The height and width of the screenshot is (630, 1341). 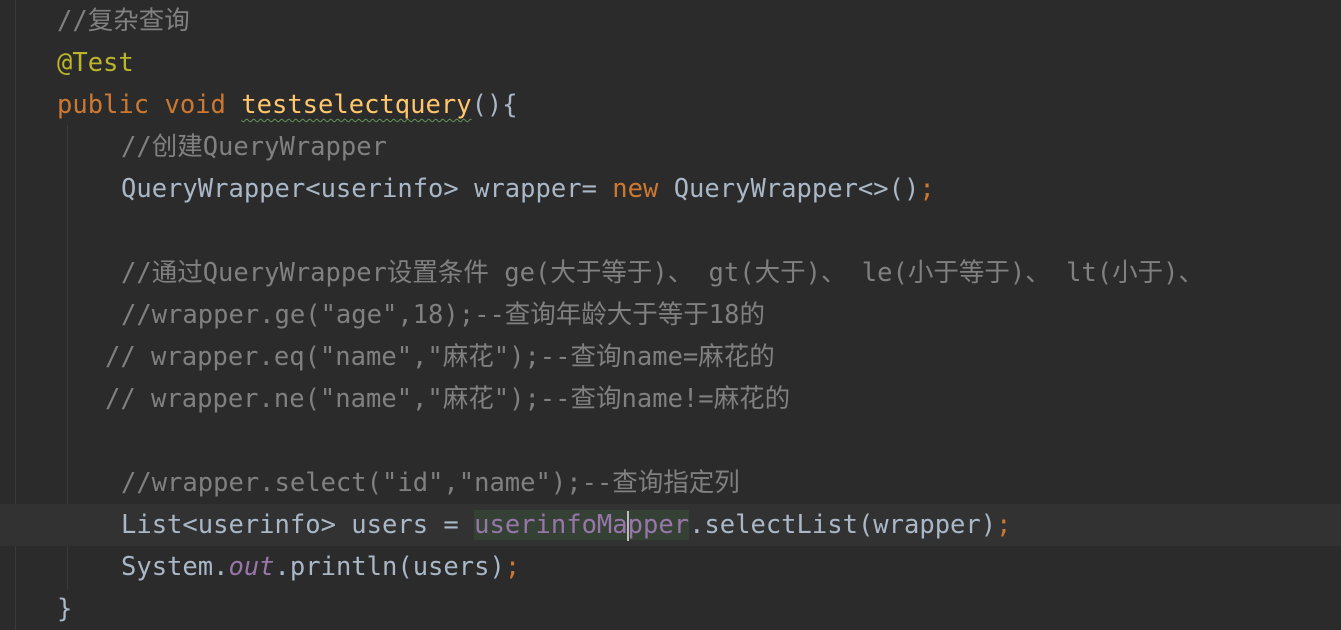 I want to click on keyword-public: public, so click(x=103, y=105).